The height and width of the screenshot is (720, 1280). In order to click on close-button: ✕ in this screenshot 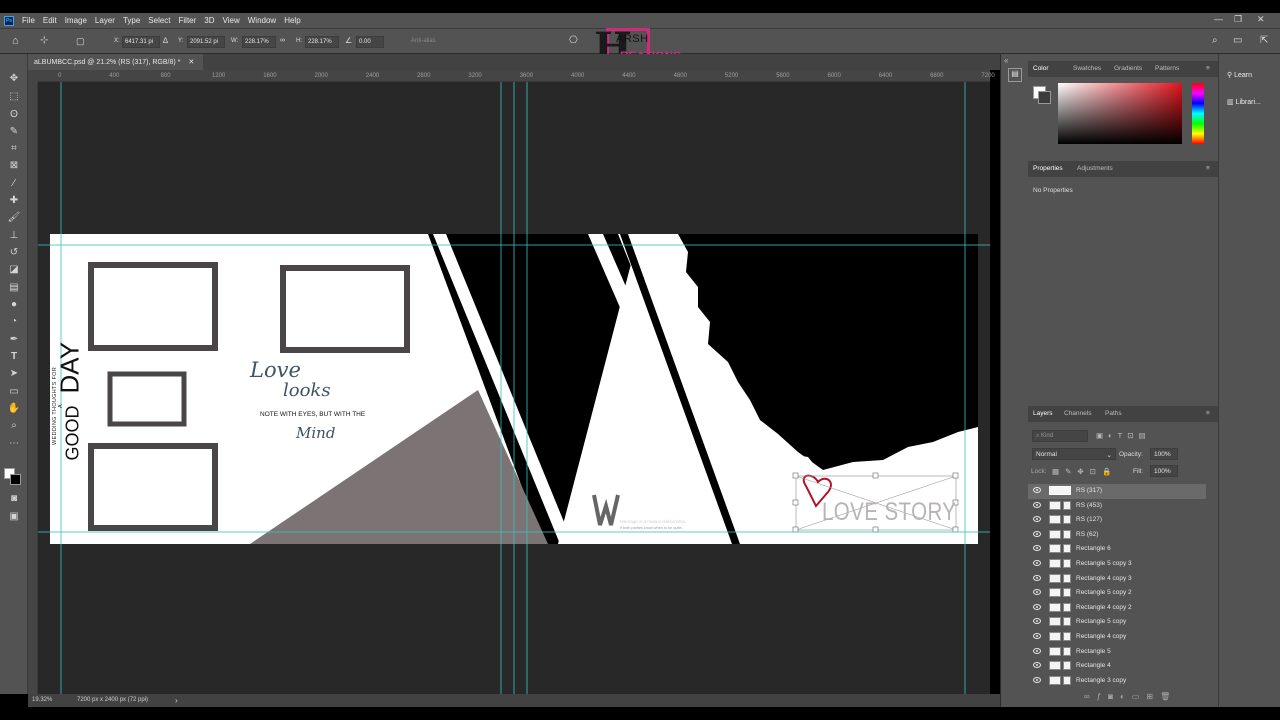, I will do `click(1261, 19)`.